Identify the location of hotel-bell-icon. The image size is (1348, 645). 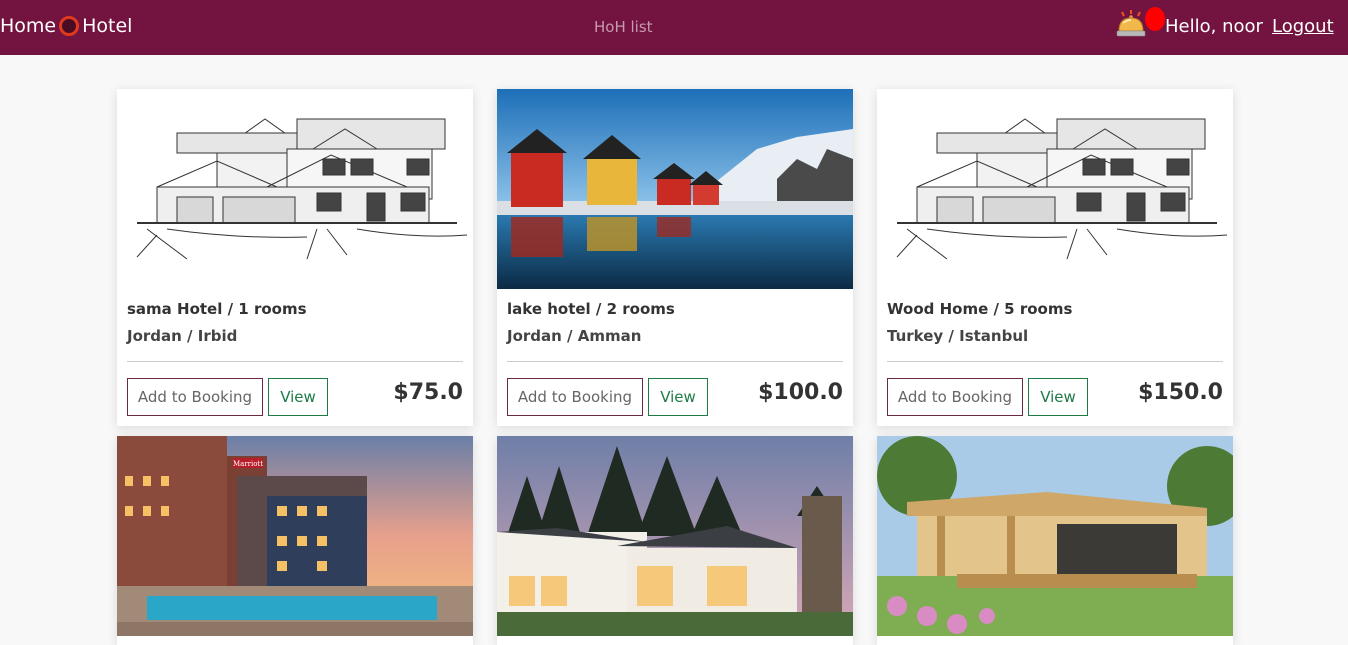
(1131, 23).